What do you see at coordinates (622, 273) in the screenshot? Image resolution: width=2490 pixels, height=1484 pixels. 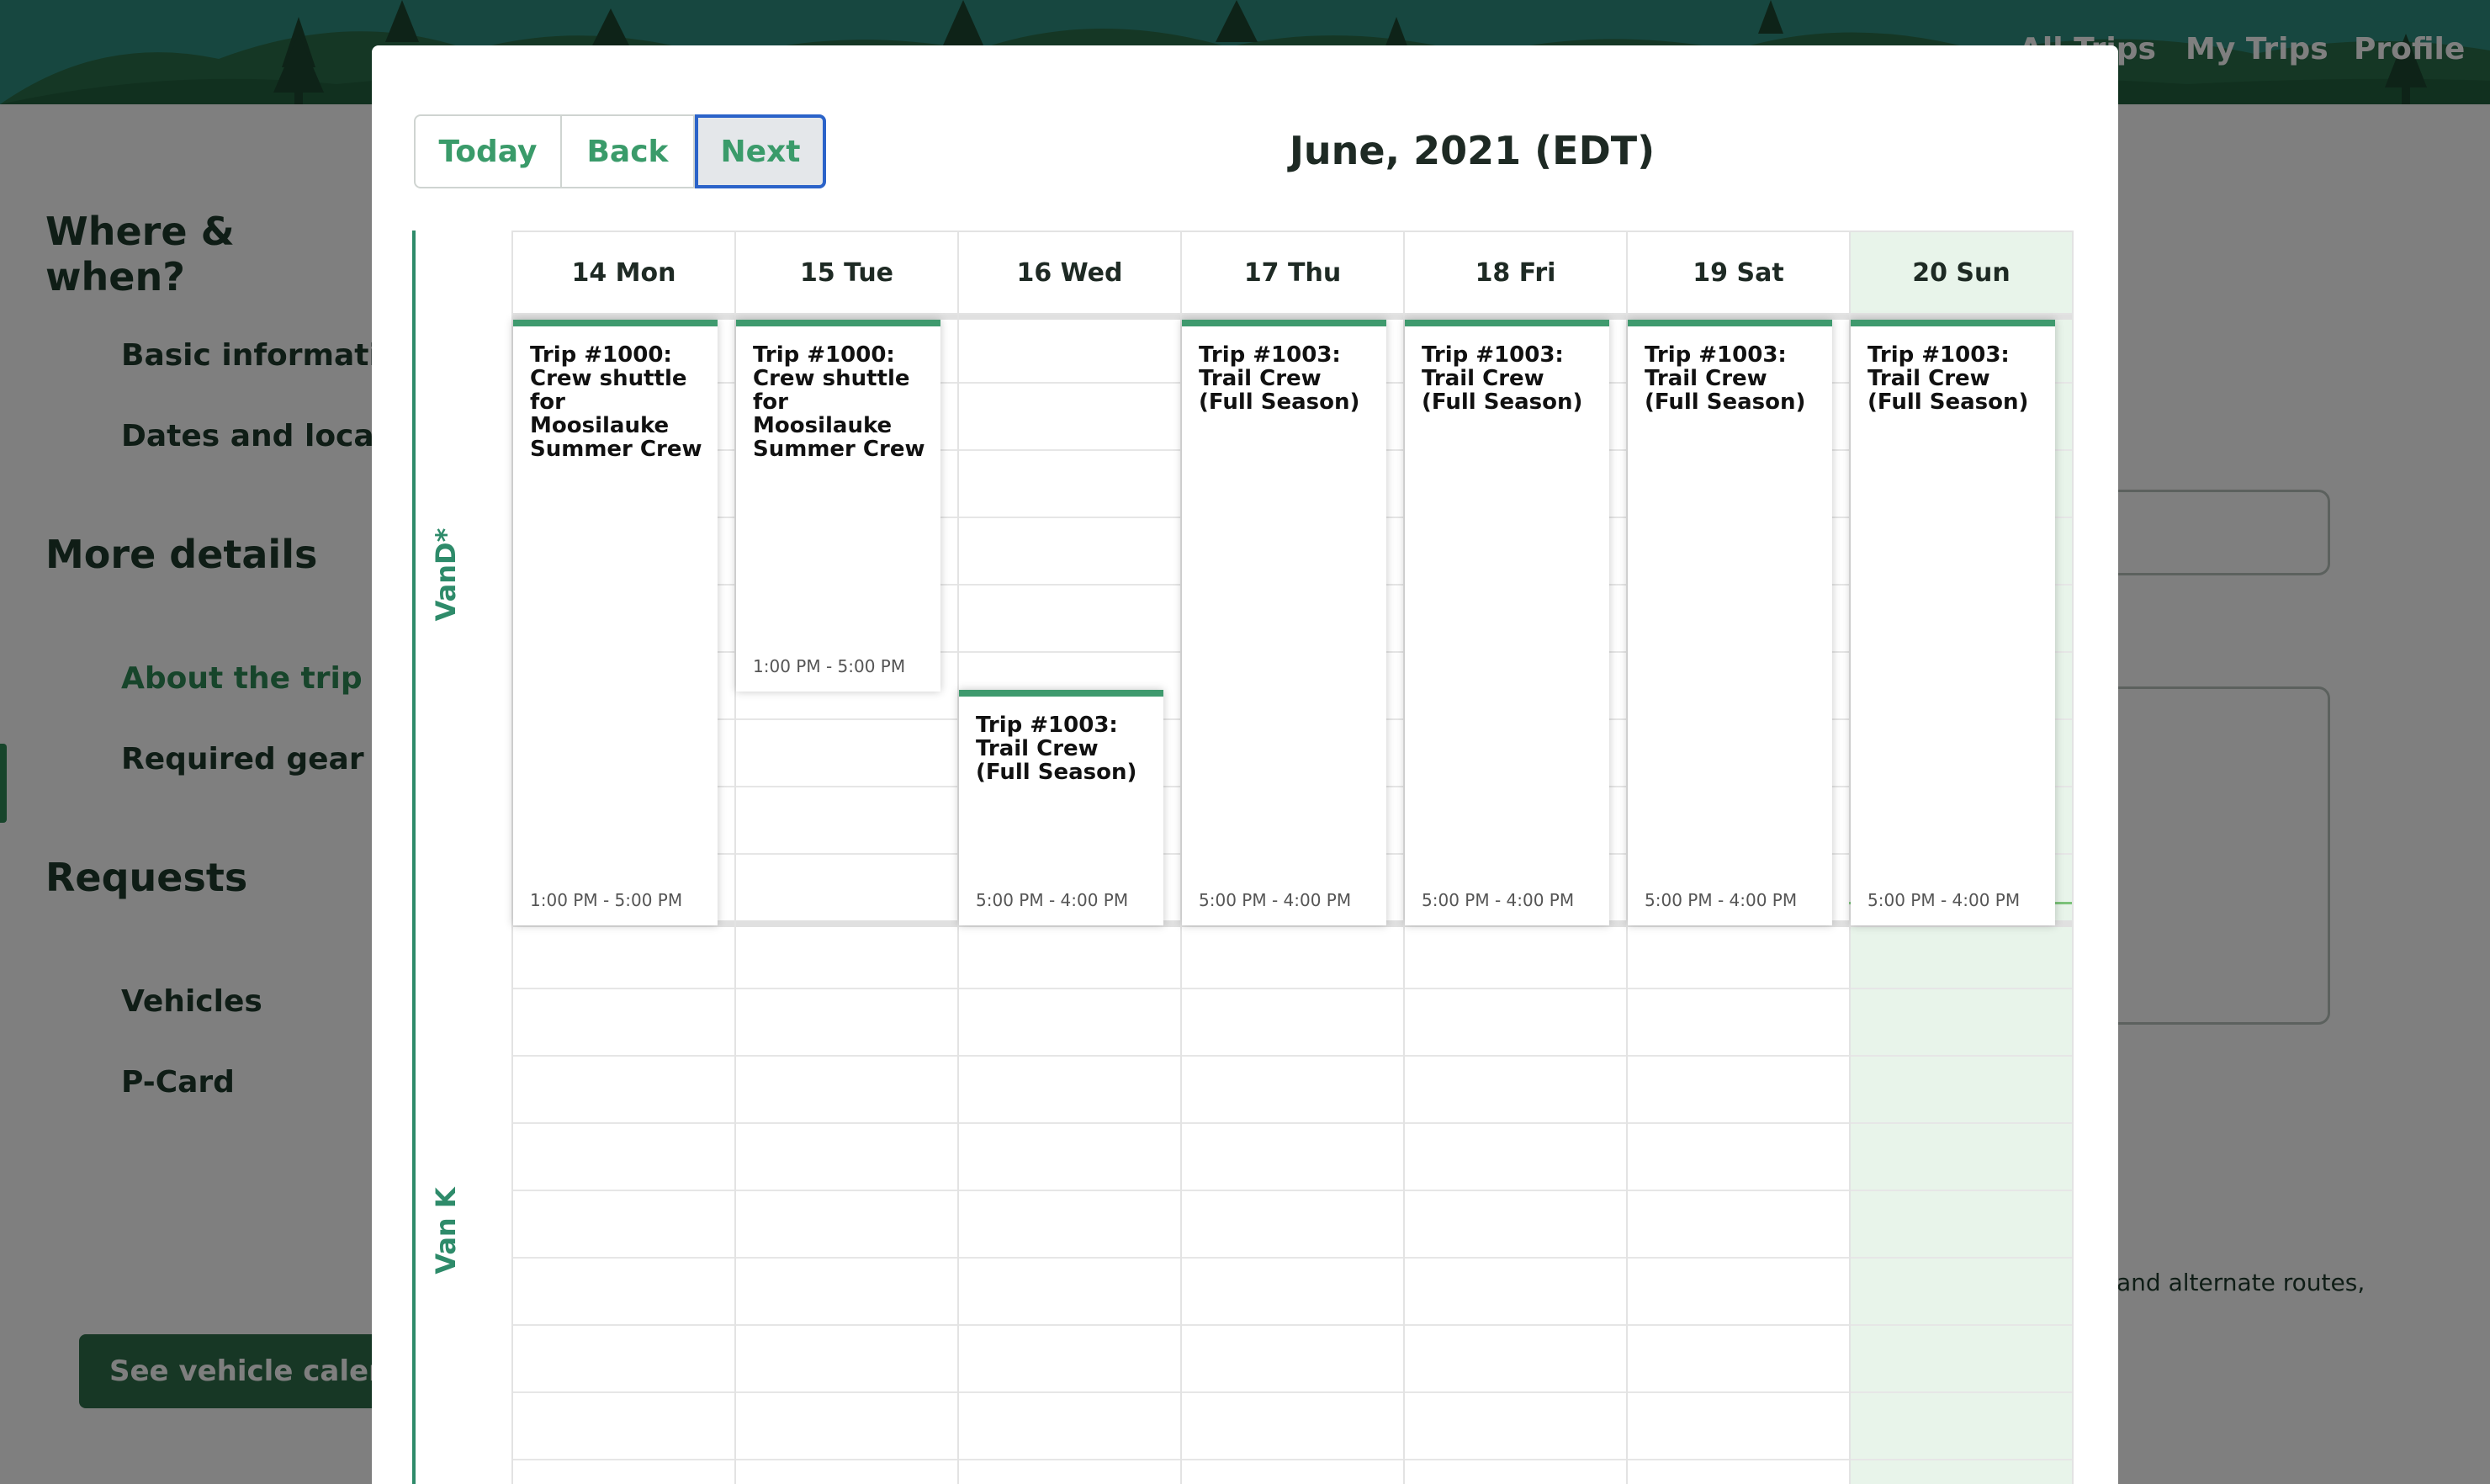 I see `day-header: 14 Mon` at bounding box center [622, 273].